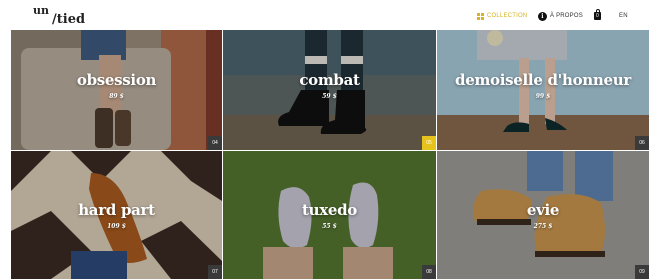 This screenshot has height=279, width=649. What do you see at coordinates (329, 96) in the screenshot?
I see `product-price: 59 $` at bounding box center [329, 96].